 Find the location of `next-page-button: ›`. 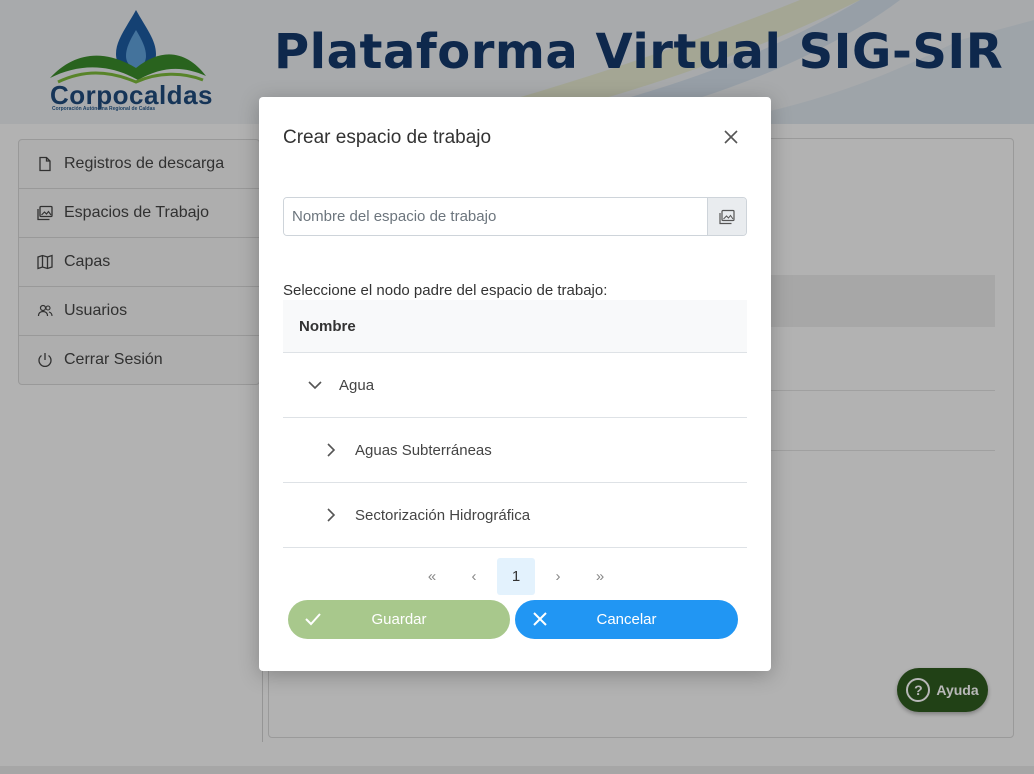

next-page-button: › is located at coordinates (558, 576).